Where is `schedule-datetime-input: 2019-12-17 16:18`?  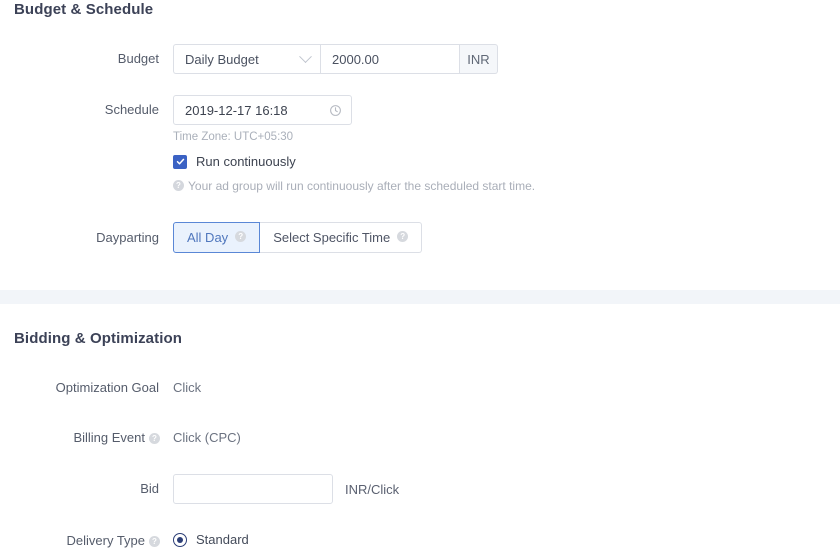 schedule-datetime-input: 2019-12-17 16:18 is located at coordinates (262, 110).